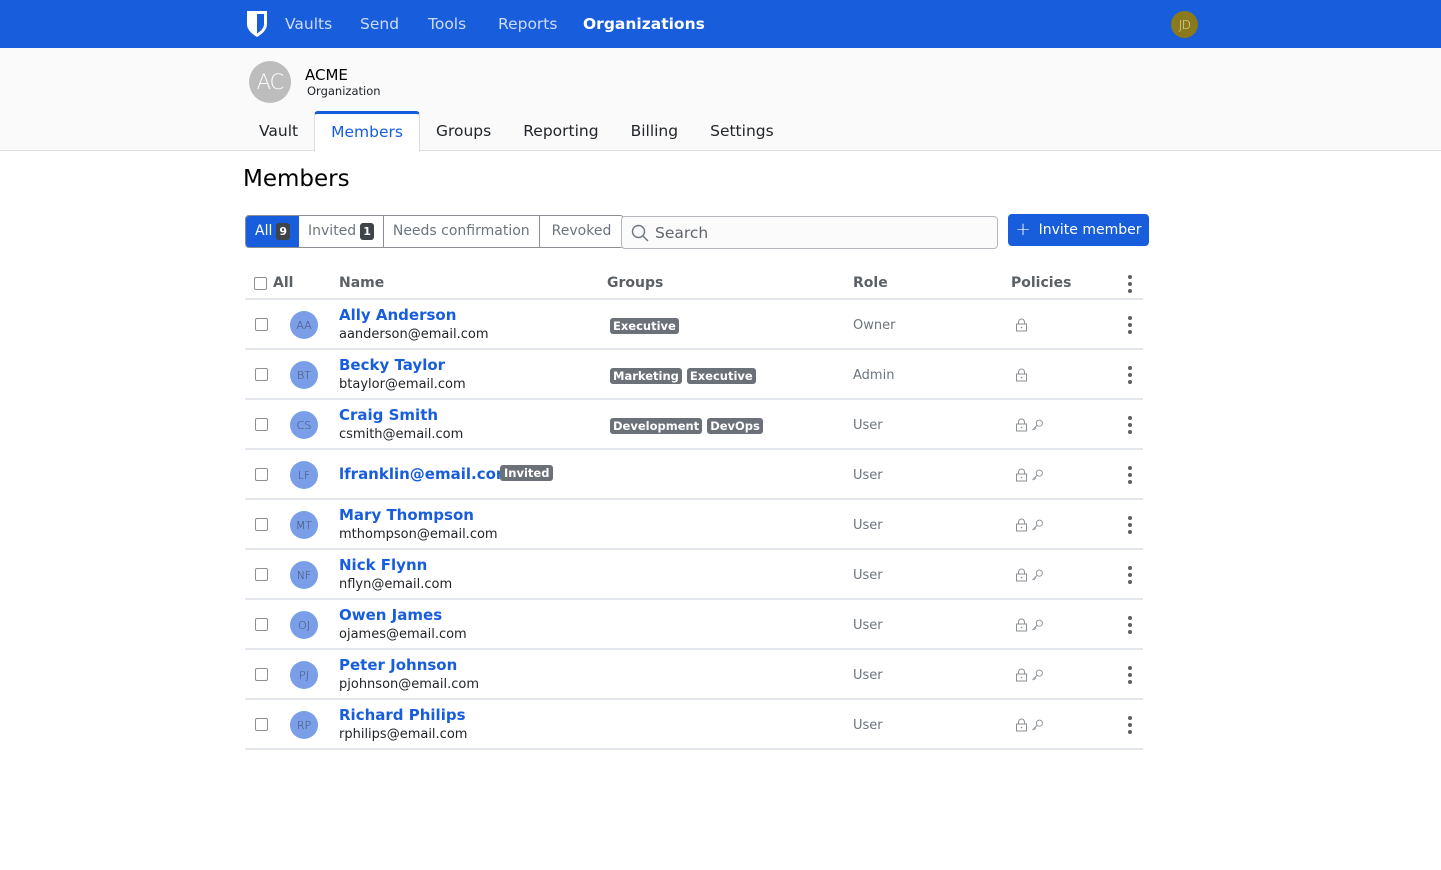  Describe the element at coordinates (283, 231) in the screenshot. I see `count-badge: 9` at that location.